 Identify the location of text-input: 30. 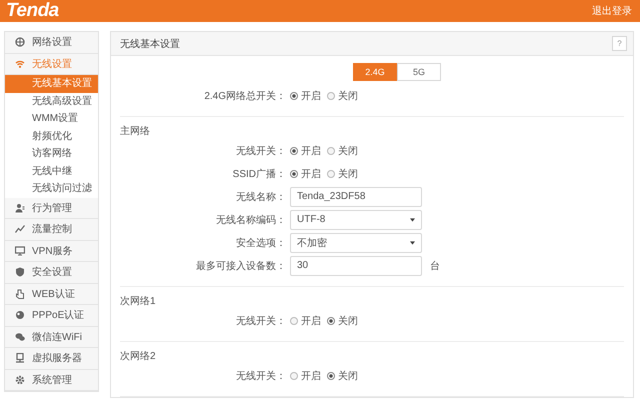
(356, 266).